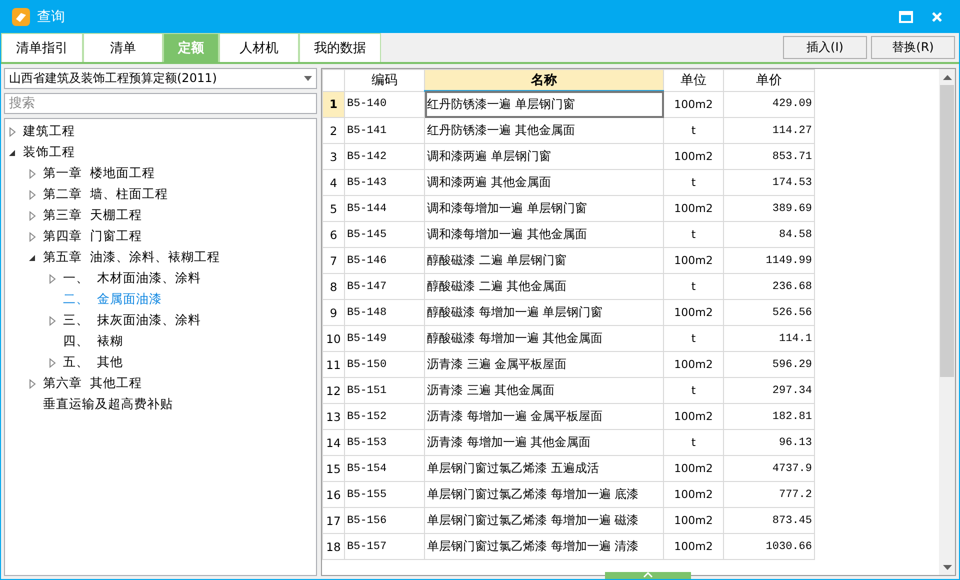 Image resolution: width=960 pixels, height=580 pixels. I want to click on row-number: 1, so click(333, 104).